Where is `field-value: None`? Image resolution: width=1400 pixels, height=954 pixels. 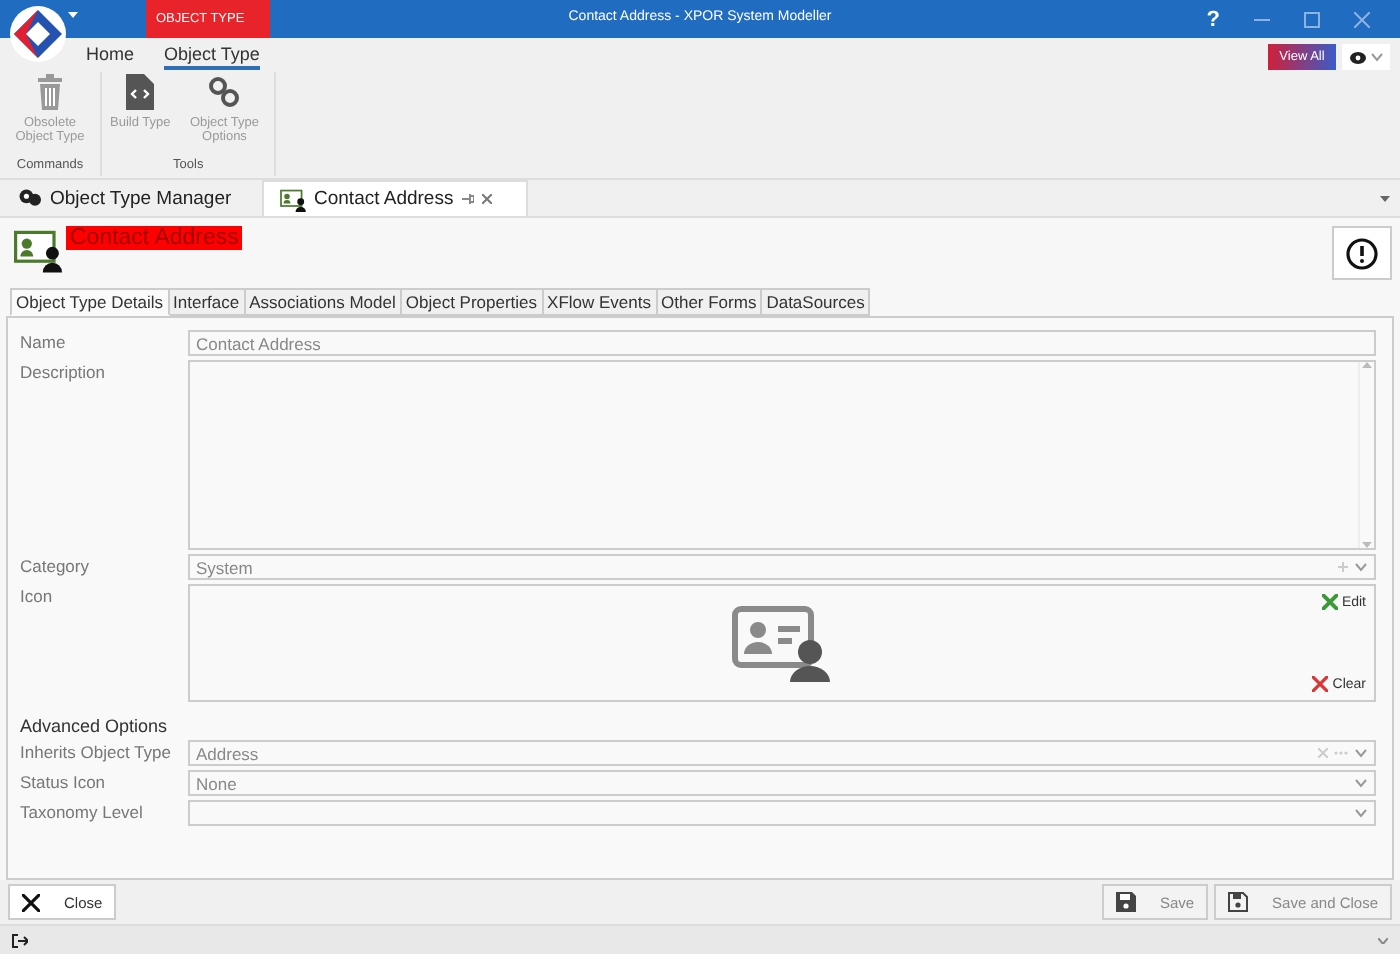 field-value: None is located at coordinates (217, 783).